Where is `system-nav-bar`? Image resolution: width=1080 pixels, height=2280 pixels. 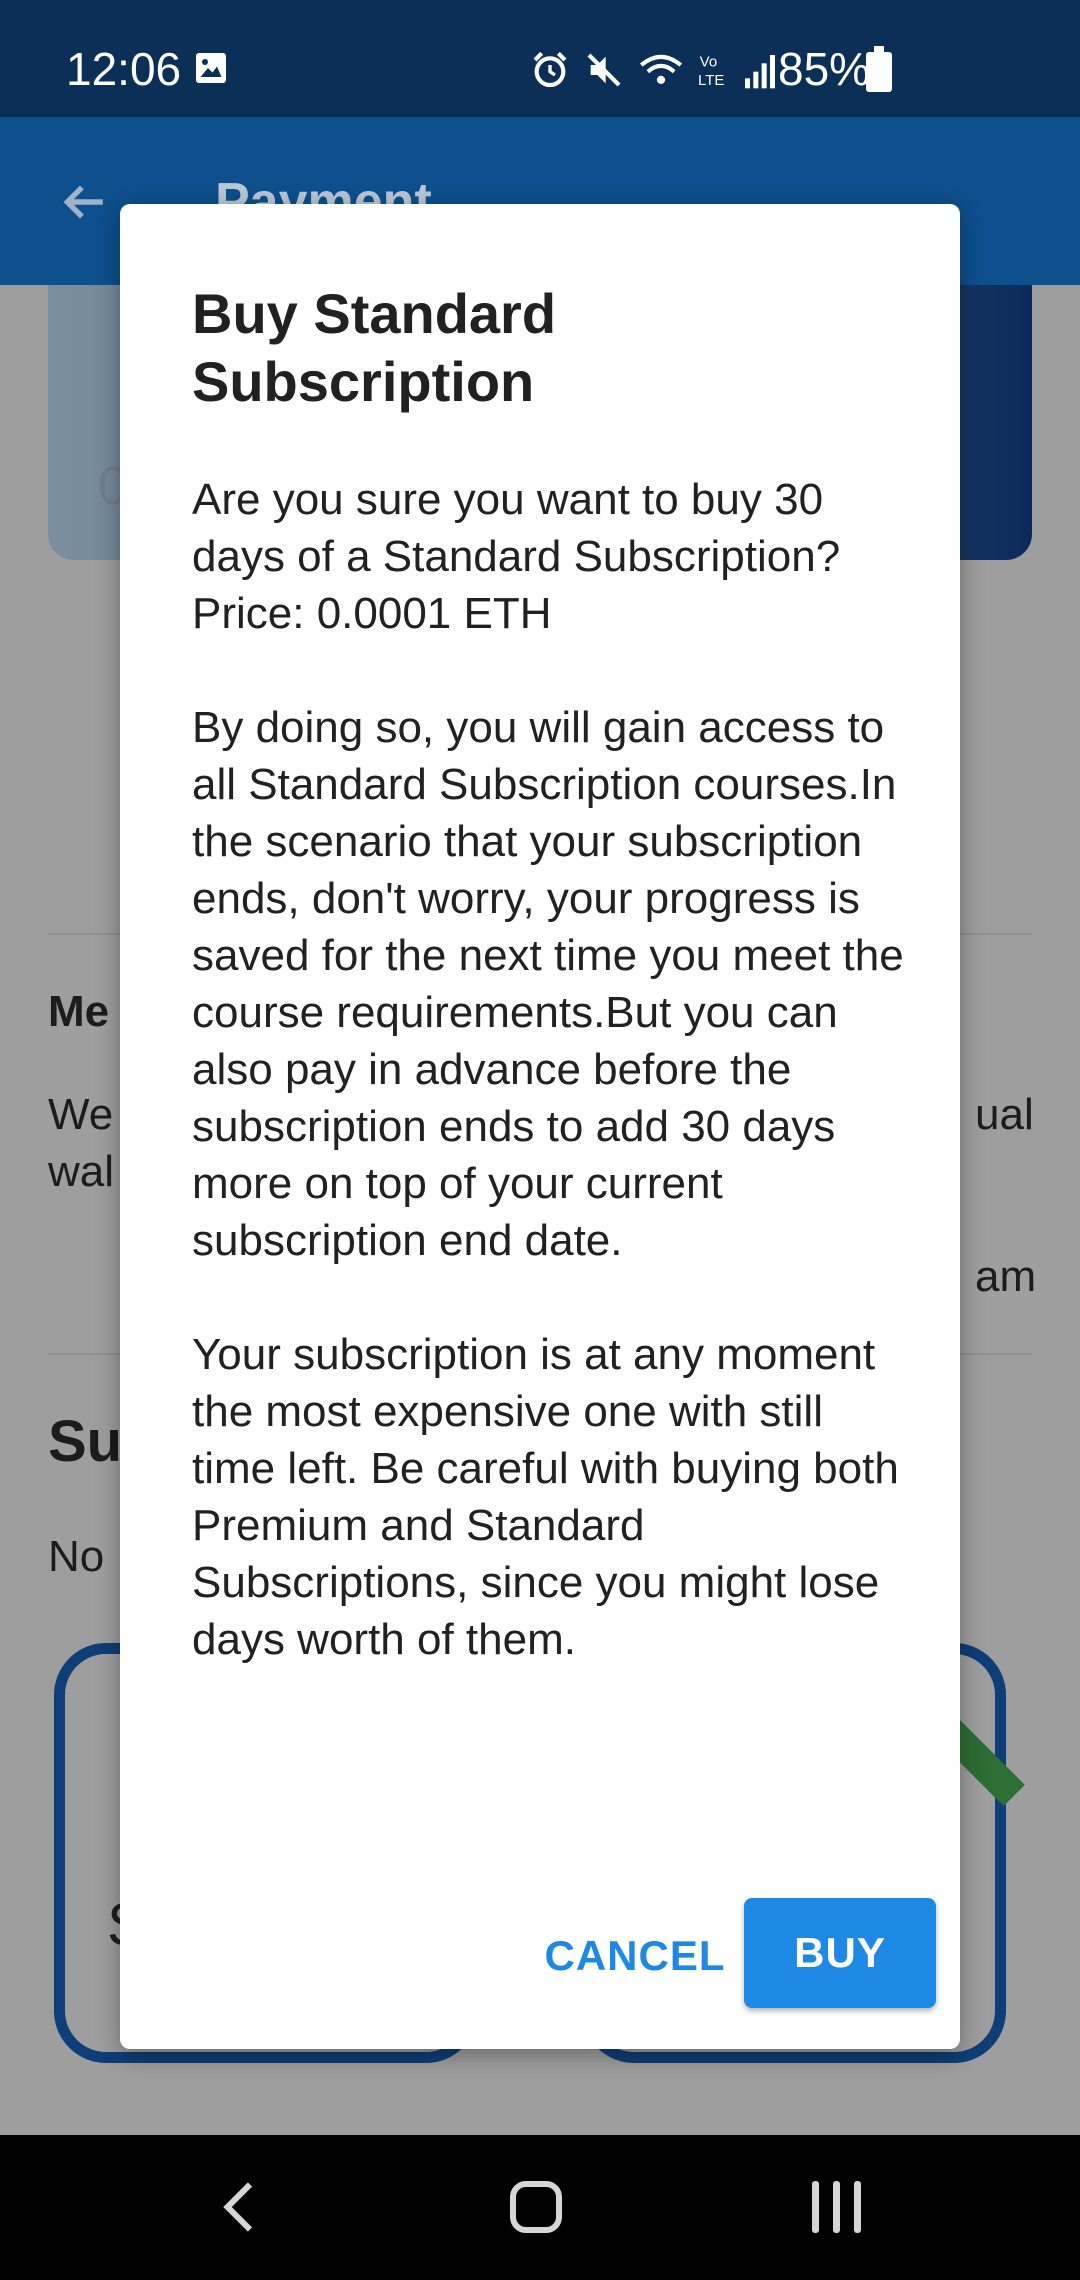 system-nav-bar is located at coordinates (540, 2207).